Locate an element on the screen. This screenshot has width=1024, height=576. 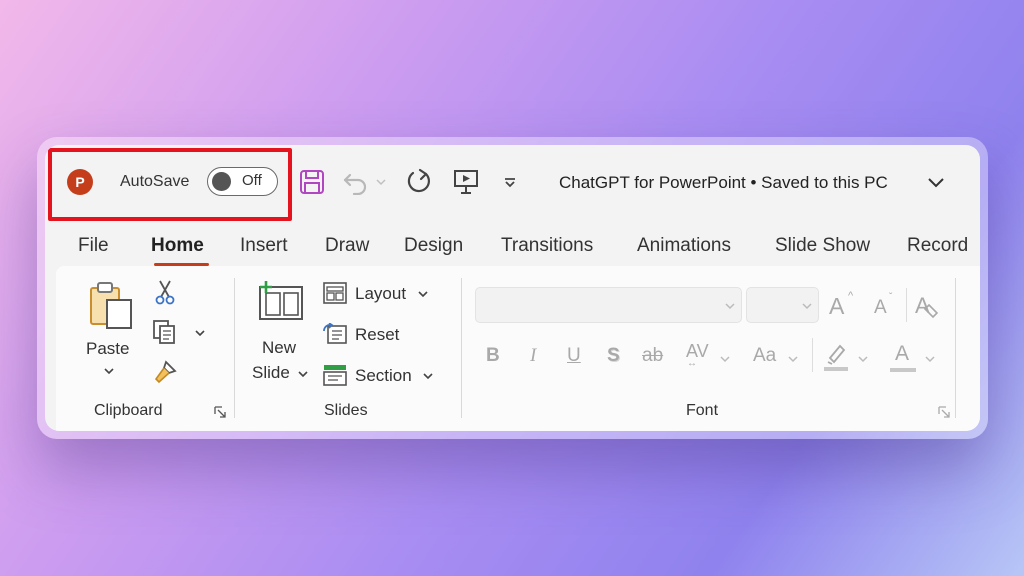
chevron-down-icon is located at coordinates (936, 182).